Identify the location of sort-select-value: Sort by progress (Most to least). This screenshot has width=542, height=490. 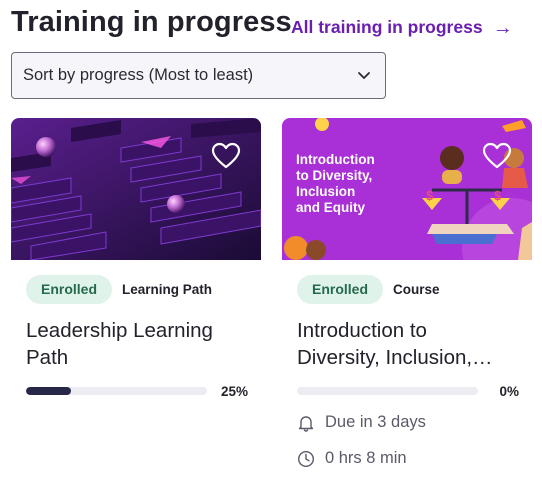
(138, 75).